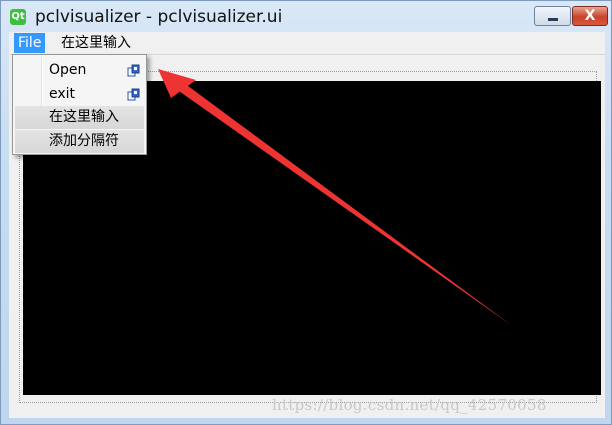 The image size is (612, 425). I want to click on watermark-text: https://blog.csdn.net/qq_42570058, so click(409, 405).